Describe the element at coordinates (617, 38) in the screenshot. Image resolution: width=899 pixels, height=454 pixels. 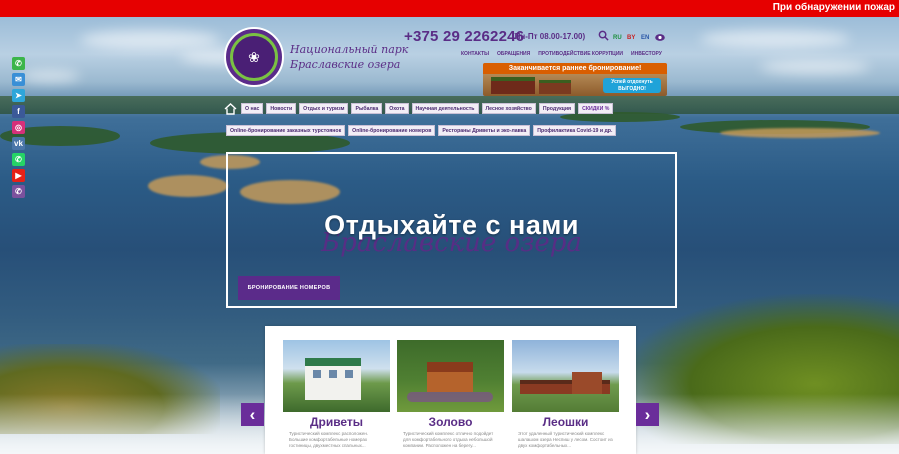
I see `lang-ru: RU` at that location.